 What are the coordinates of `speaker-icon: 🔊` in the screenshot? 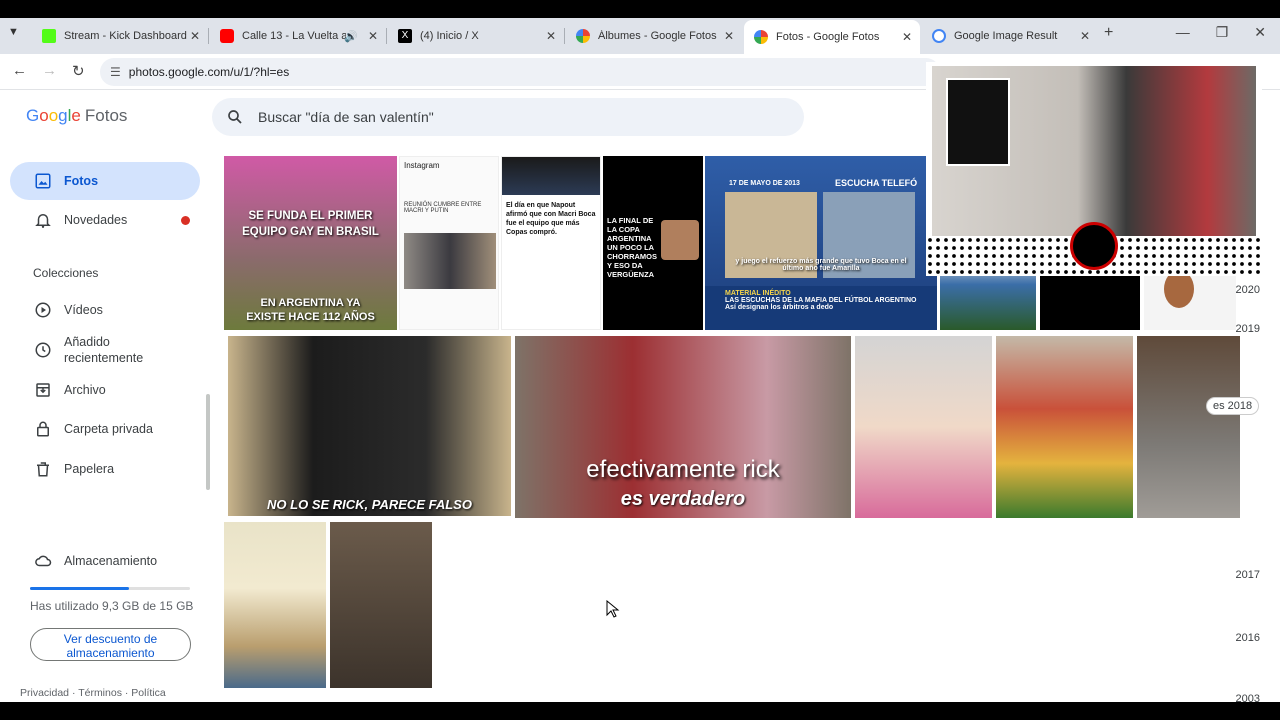 It's located at (351, 36).